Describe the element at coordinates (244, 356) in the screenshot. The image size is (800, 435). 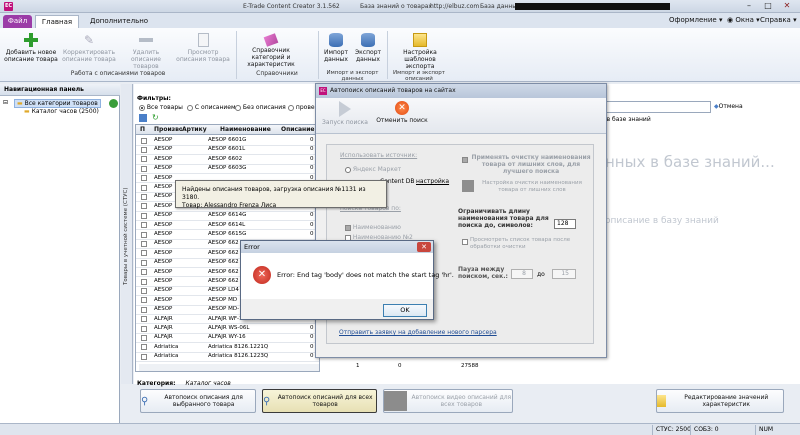
I see `cell-name: Adriatica 8126.1223Q` at that location.